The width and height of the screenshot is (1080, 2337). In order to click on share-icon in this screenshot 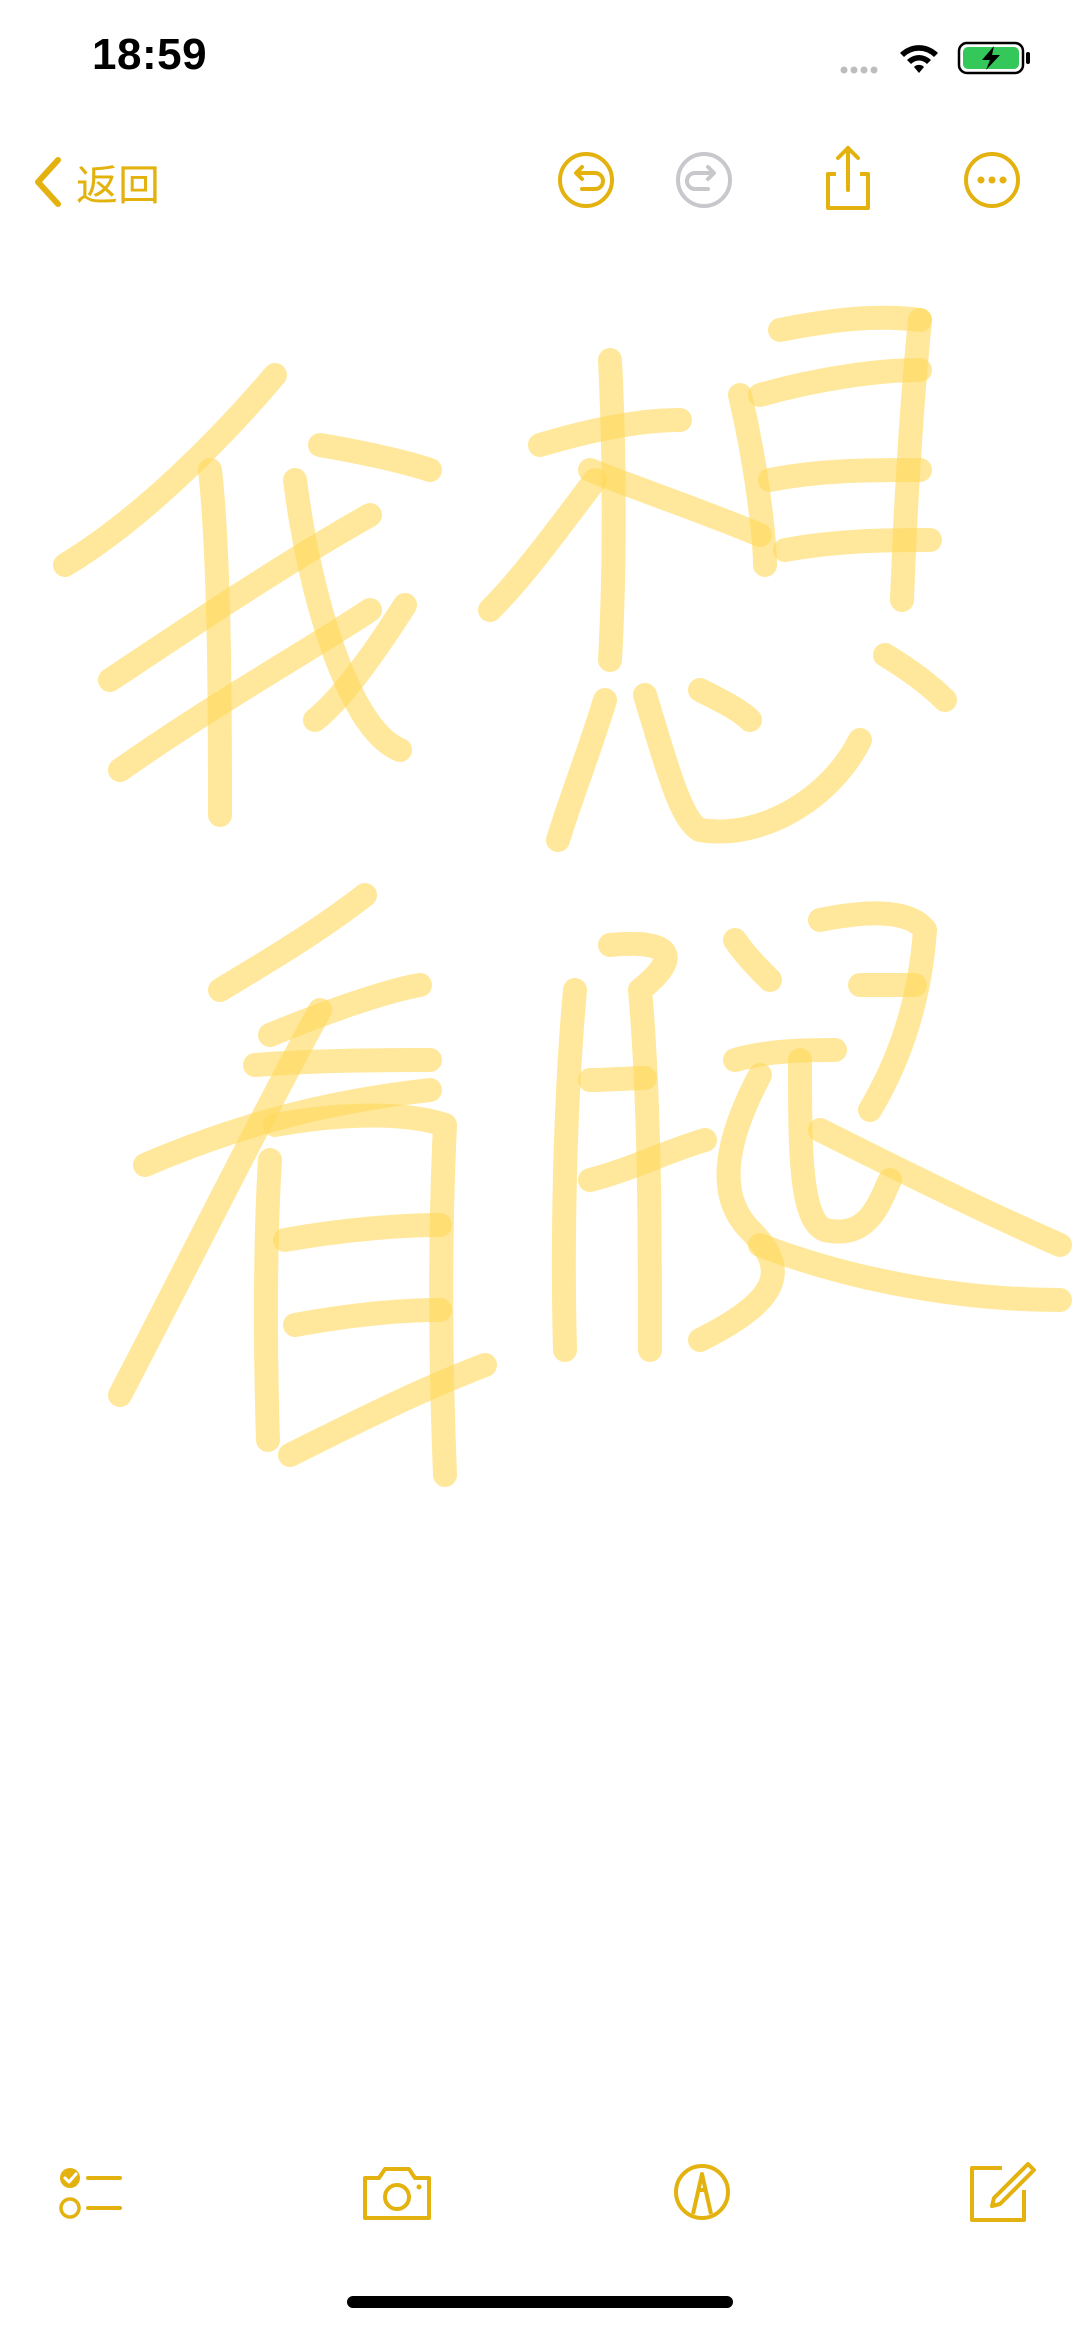, I will do `click(848, 178)`.